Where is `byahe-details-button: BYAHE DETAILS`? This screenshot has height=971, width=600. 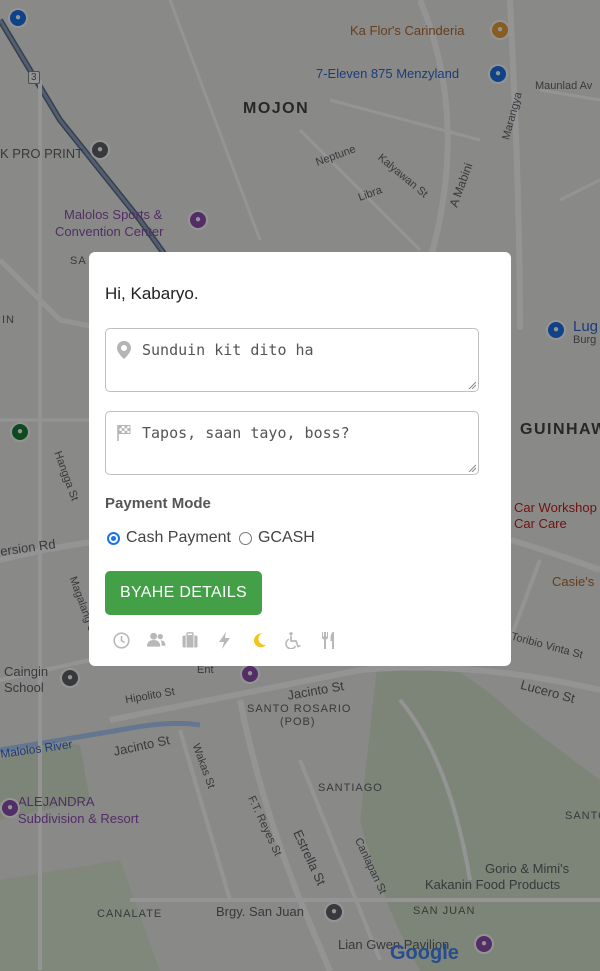 byahe-details-button: BYAHE DETAILS is located at coordinates (183, 593).